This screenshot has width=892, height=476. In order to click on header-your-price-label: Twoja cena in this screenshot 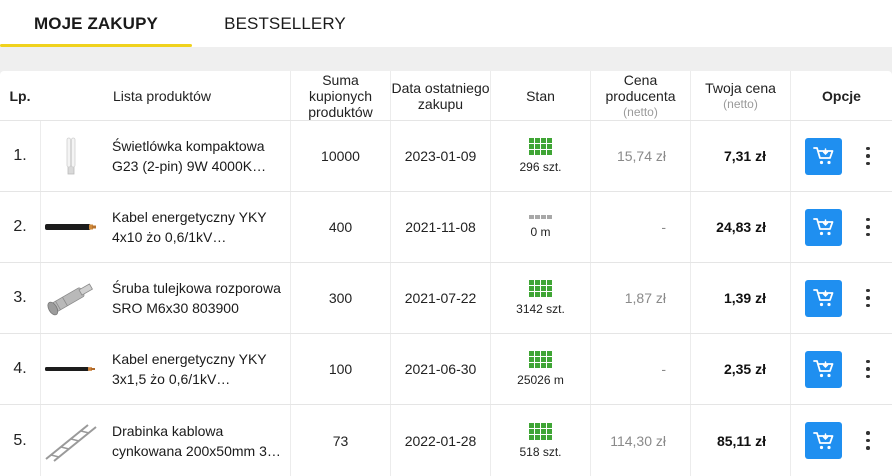, I will do `click(740, 87)`.